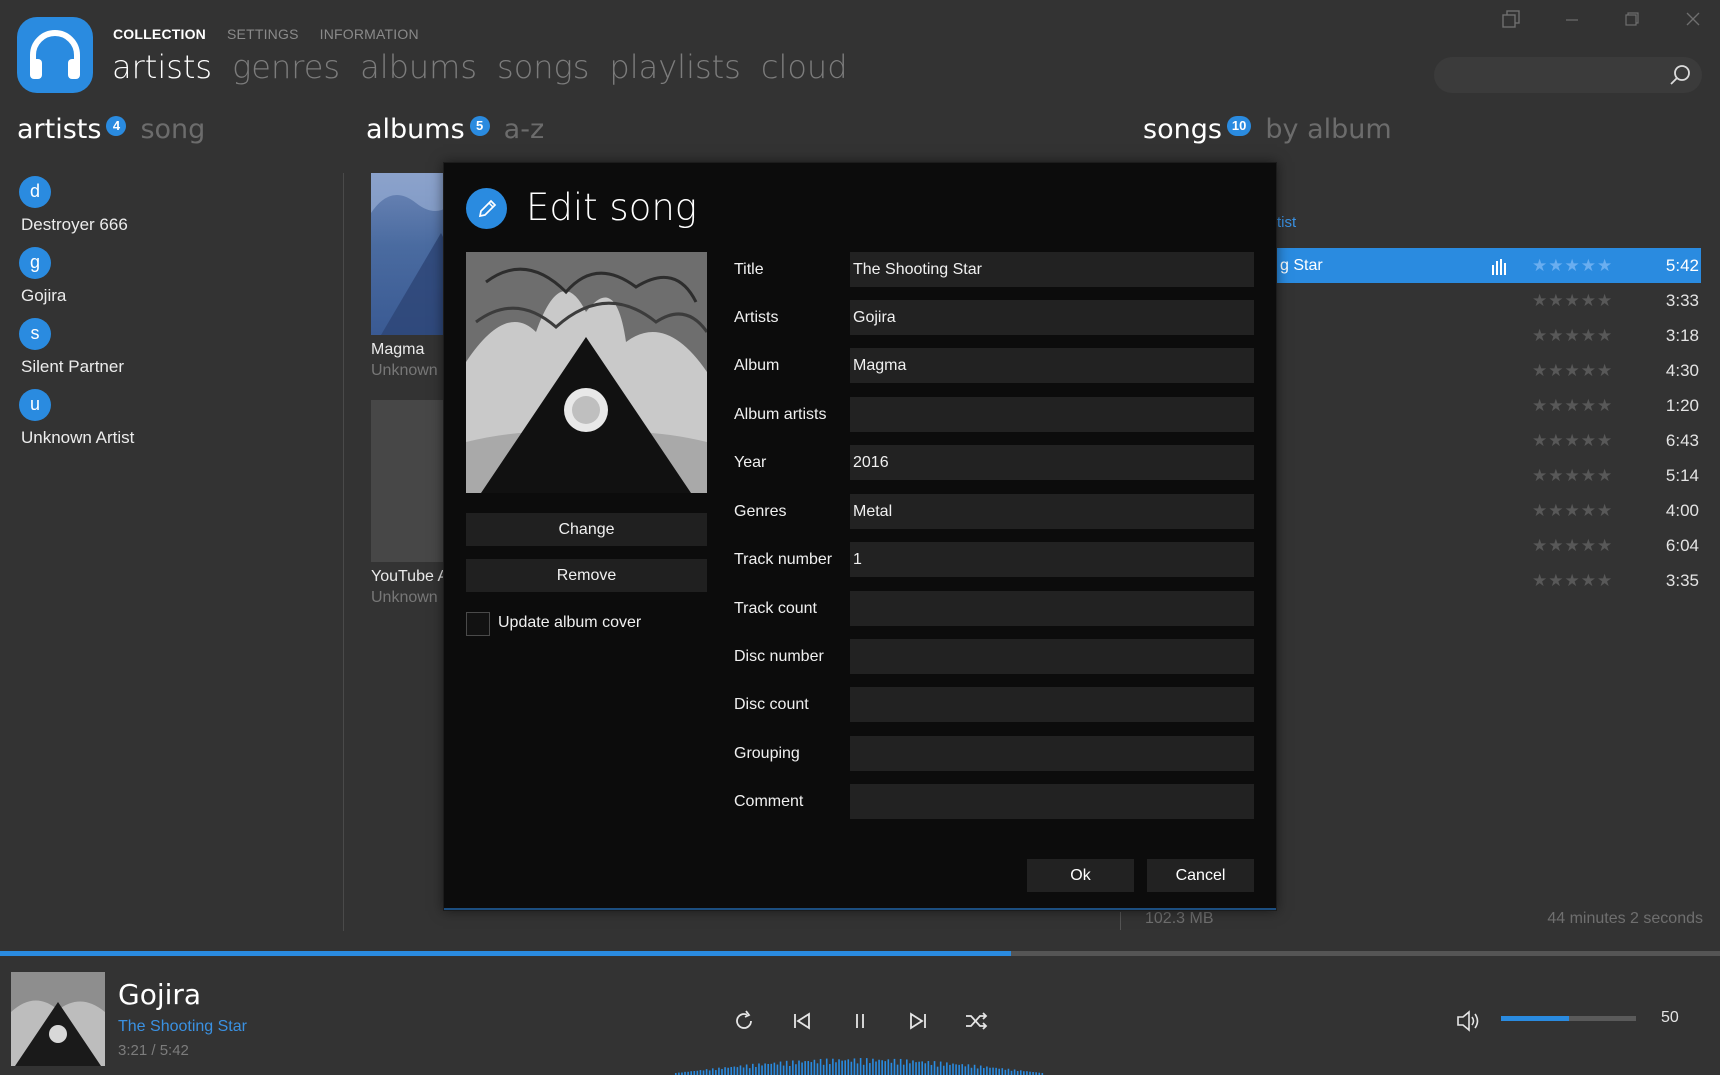 This screenshot has height=1075, width=1720. What do you see at coordinates (1052, 462) in the screenshot?
I see `year-field: 2016` at bounding box center [1052, 462].